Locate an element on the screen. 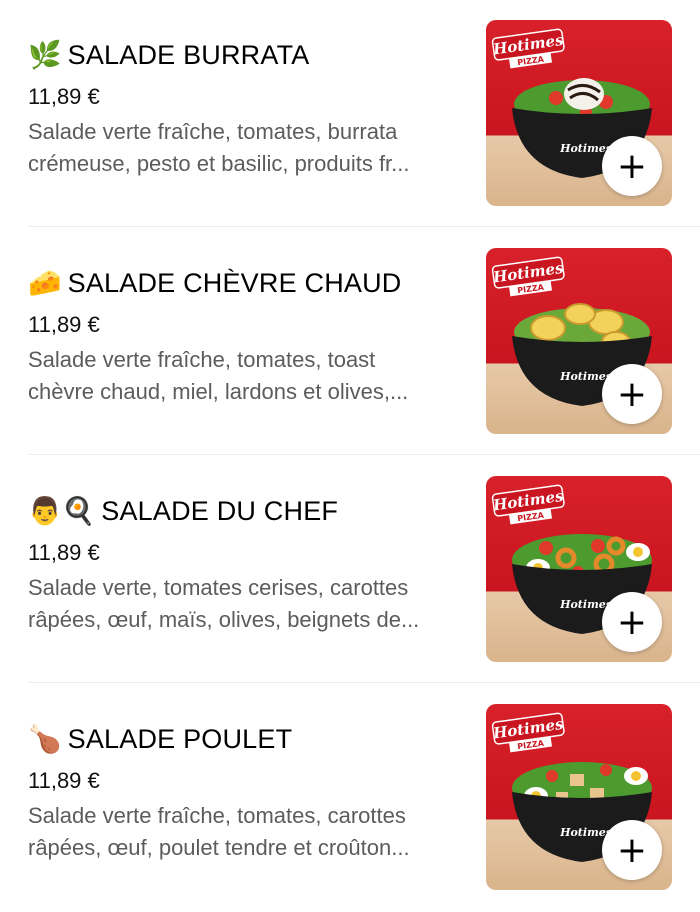  description-line: Salade verte fraîche, tomates, carottes is located at coordinates (217, 815).